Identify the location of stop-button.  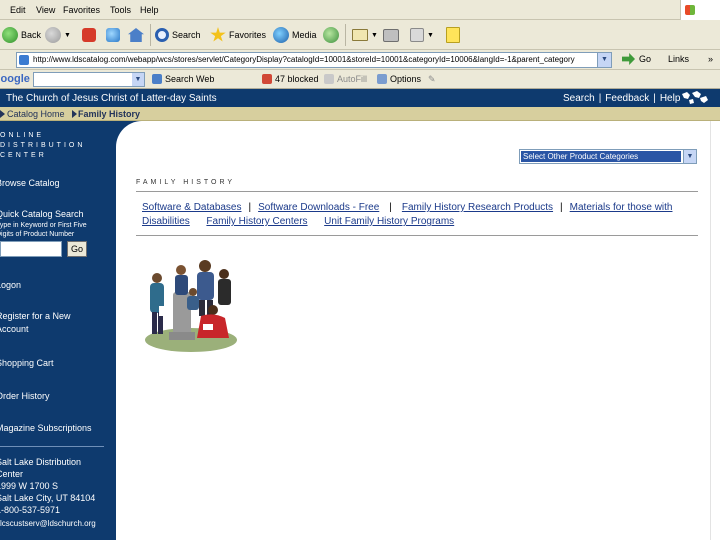
(89, 35).